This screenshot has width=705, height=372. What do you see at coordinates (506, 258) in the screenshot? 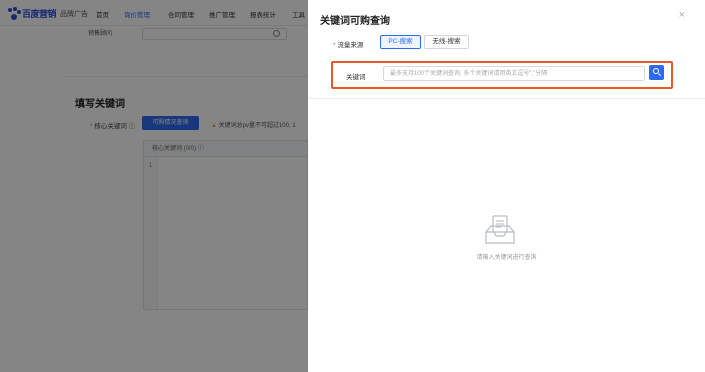
I see `empty-state-text: 请输入关键词进行查询` at bounding box center [506, 258].